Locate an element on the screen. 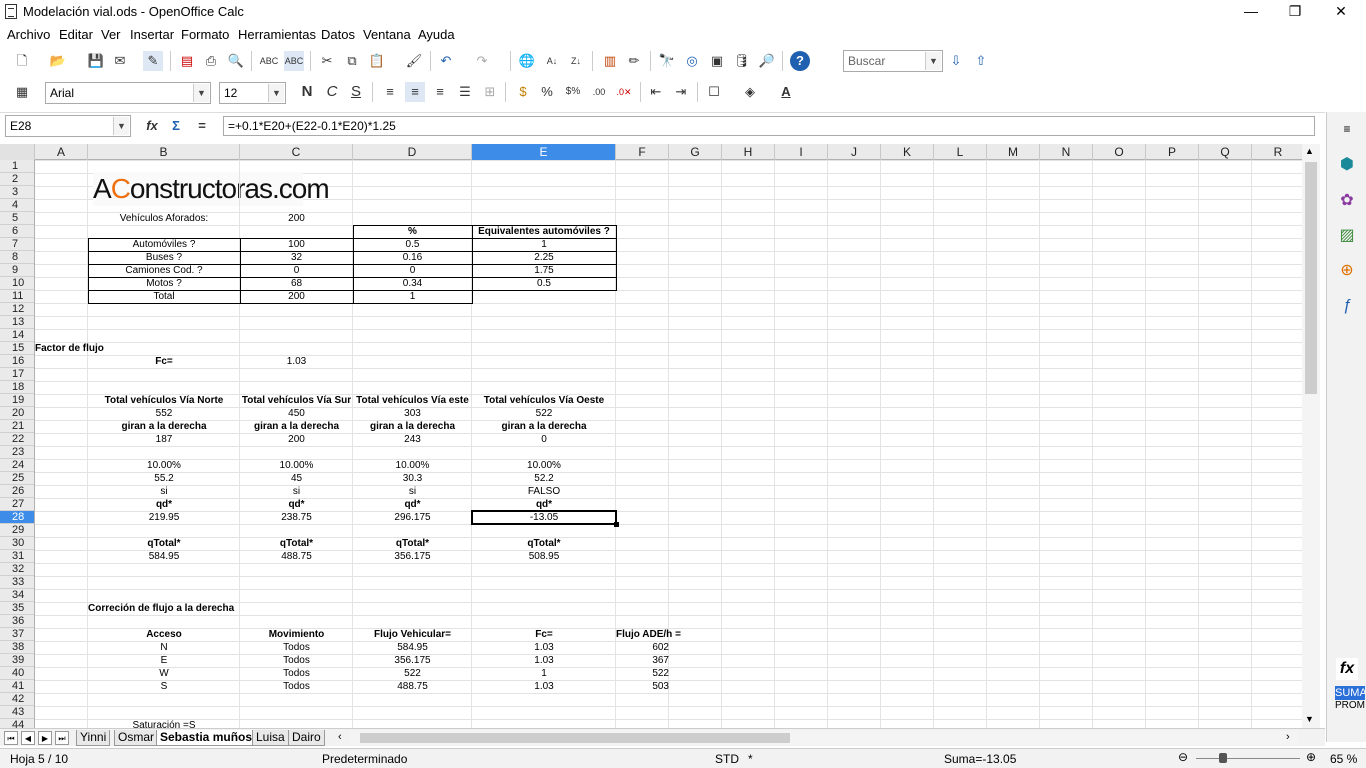 This screenshot has height=768, width=1366. cell-b25: 55.2 is located at coordinates (164, 478).